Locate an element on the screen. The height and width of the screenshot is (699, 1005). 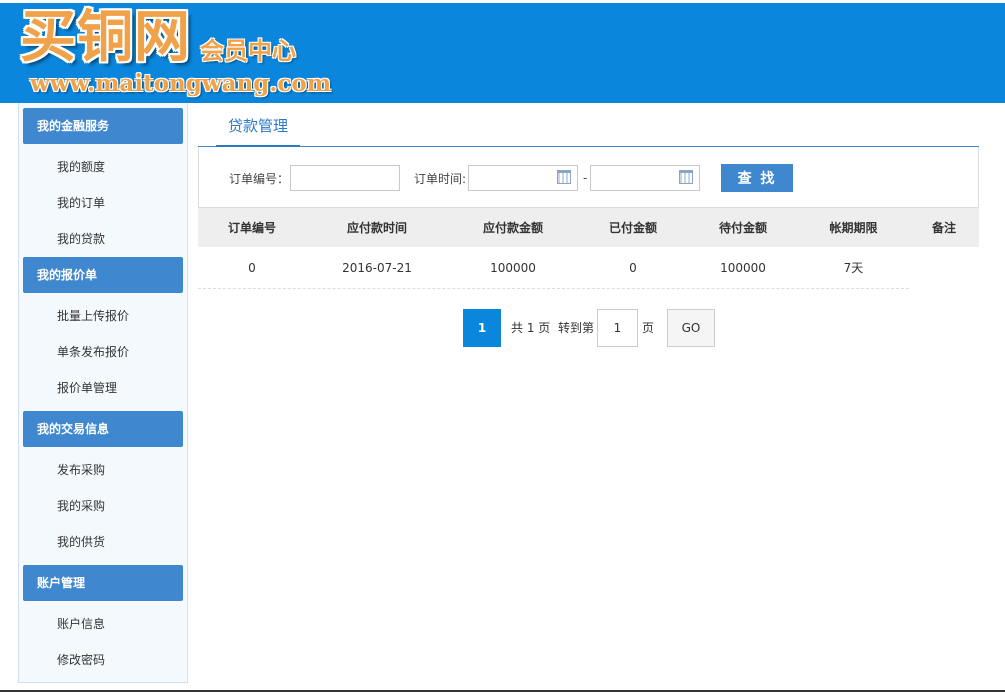
cell-order-no: 0 is located at coordinates (252, 268).